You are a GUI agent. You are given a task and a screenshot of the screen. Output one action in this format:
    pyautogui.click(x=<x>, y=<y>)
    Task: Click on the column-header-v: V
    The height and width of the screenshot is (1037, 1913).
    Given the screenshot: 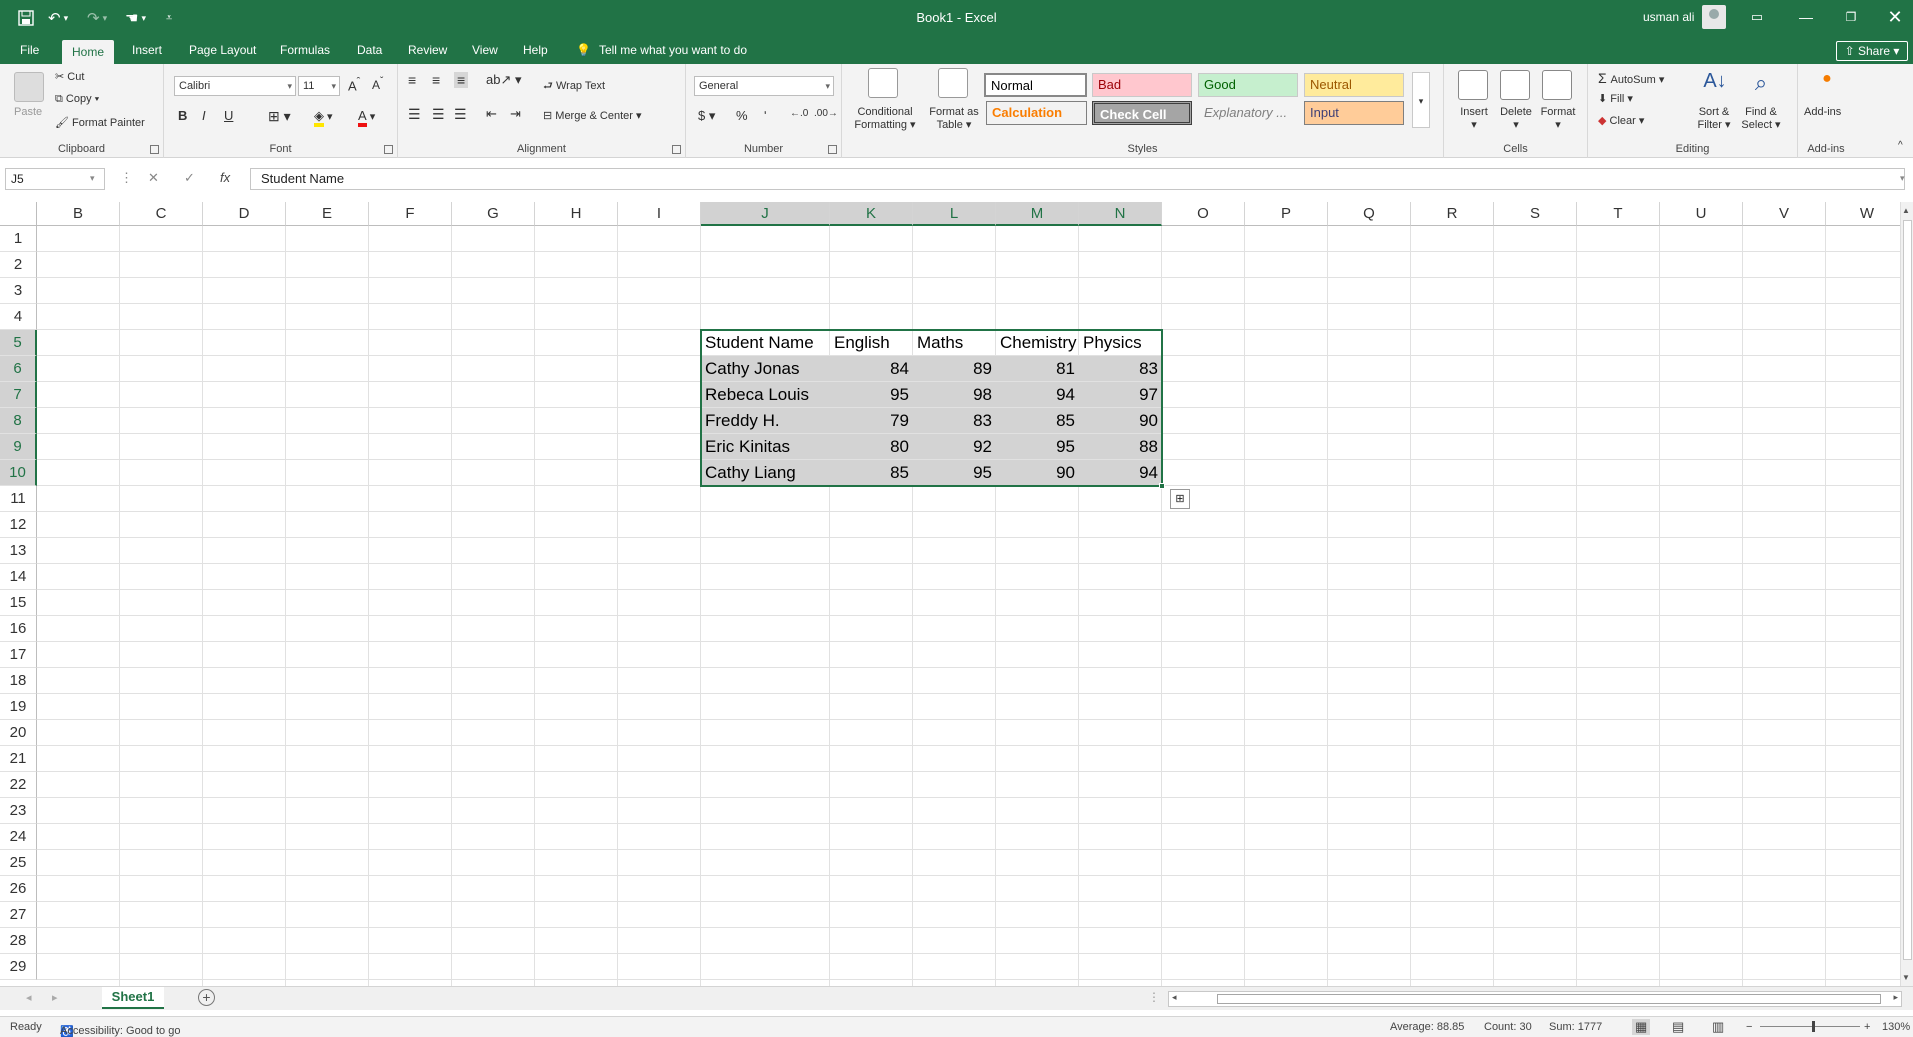 What is the action you would take?
    pyautogui.click(x=1784, y=214)
    